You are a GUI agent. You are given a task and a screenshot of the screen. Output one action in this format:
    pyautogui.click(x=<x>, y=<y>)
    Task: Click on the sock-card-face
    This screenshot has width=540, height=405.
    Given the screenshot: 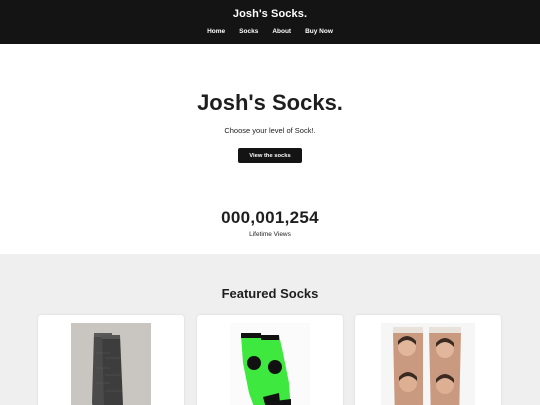 What is the action you would take?
    pyautogui.click(x=428, y=360)
    